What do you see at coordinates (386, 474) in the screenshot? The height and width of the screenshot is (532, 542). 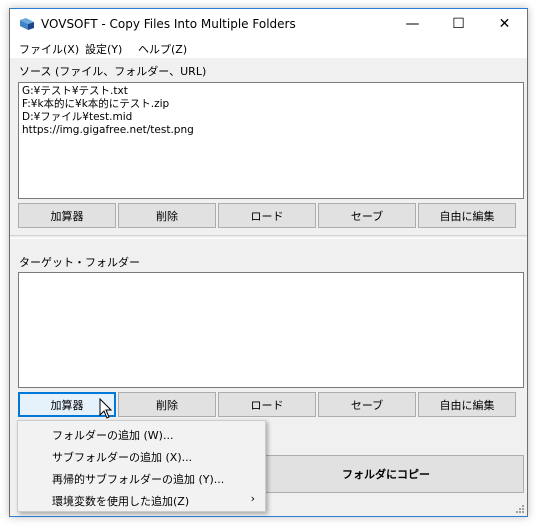 I see `copy-button-label: フォルダにコピー` at bounding box center [386, 474].